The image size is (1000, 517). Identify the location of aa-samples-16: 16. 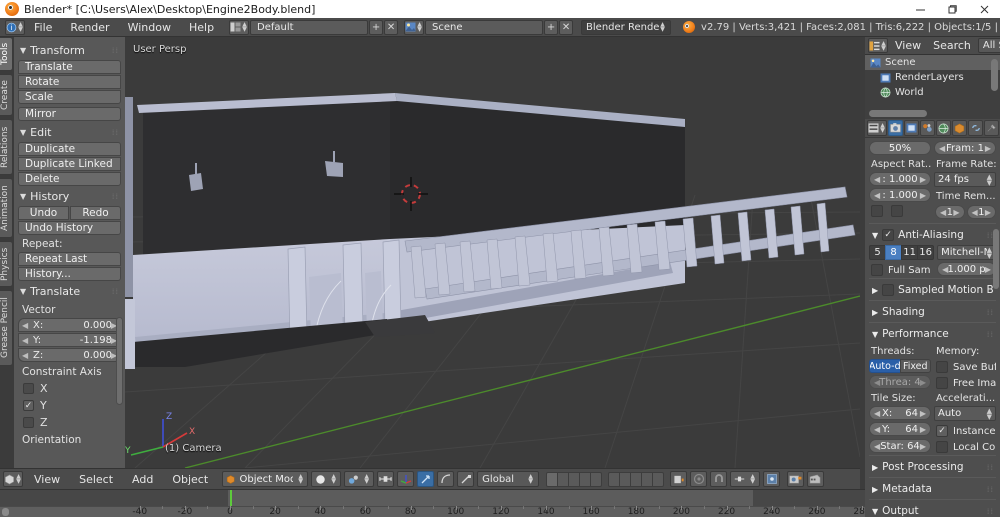
(926, 252).